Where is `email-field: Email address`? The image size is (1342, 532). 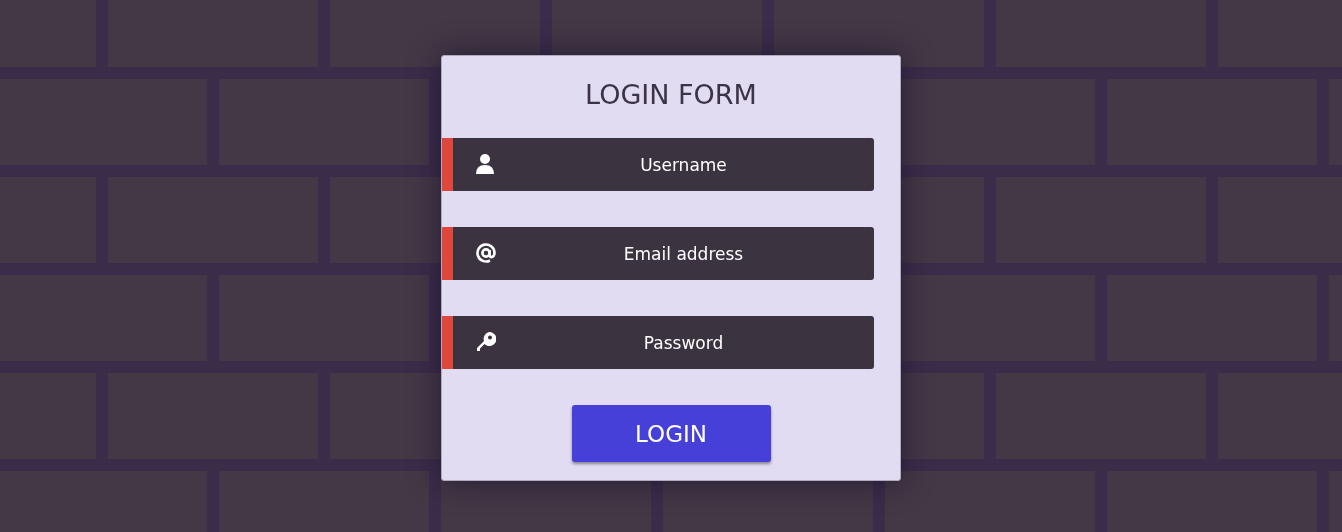
email-field: Email address is located at coordinates (658, 253).